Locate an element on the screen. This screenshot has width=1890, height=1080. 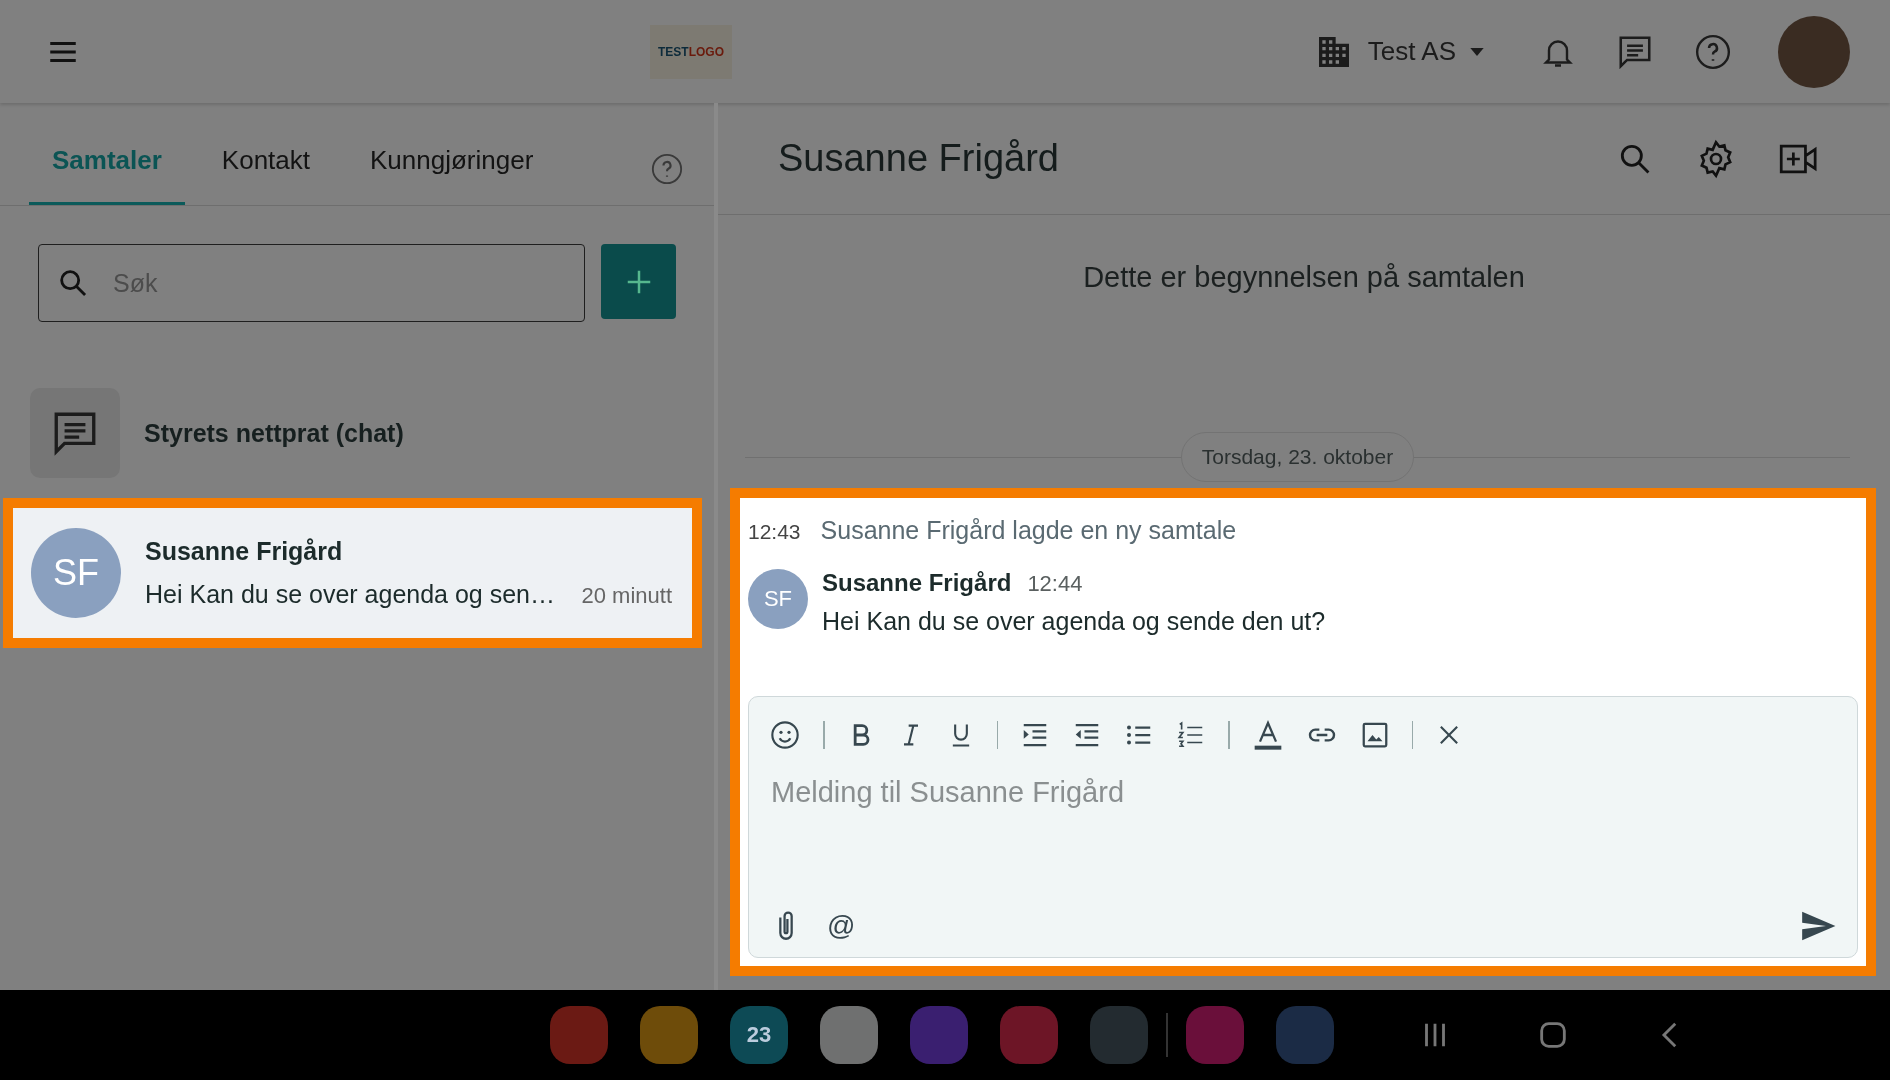
message-author: Susanne Frigård is located at coordinates (917, 583).